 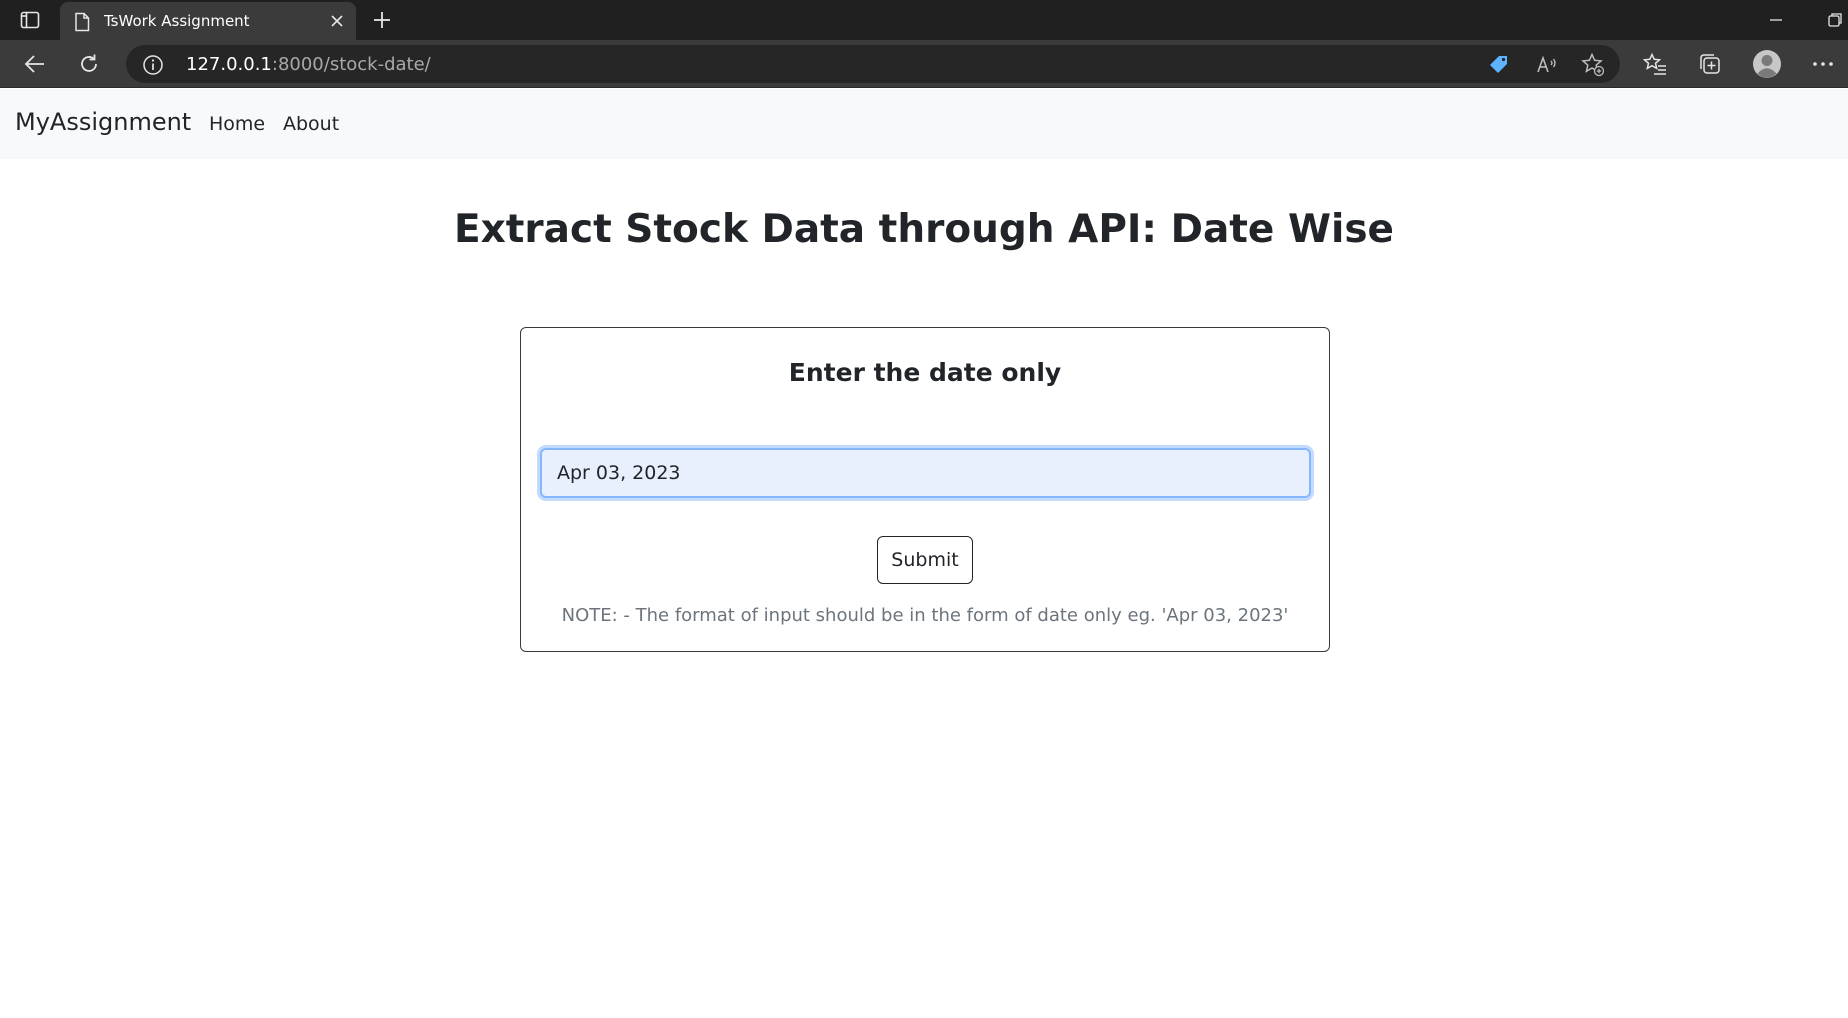 I want to click on url-path: :8000/stock-date/, so click(x=351, y=64).